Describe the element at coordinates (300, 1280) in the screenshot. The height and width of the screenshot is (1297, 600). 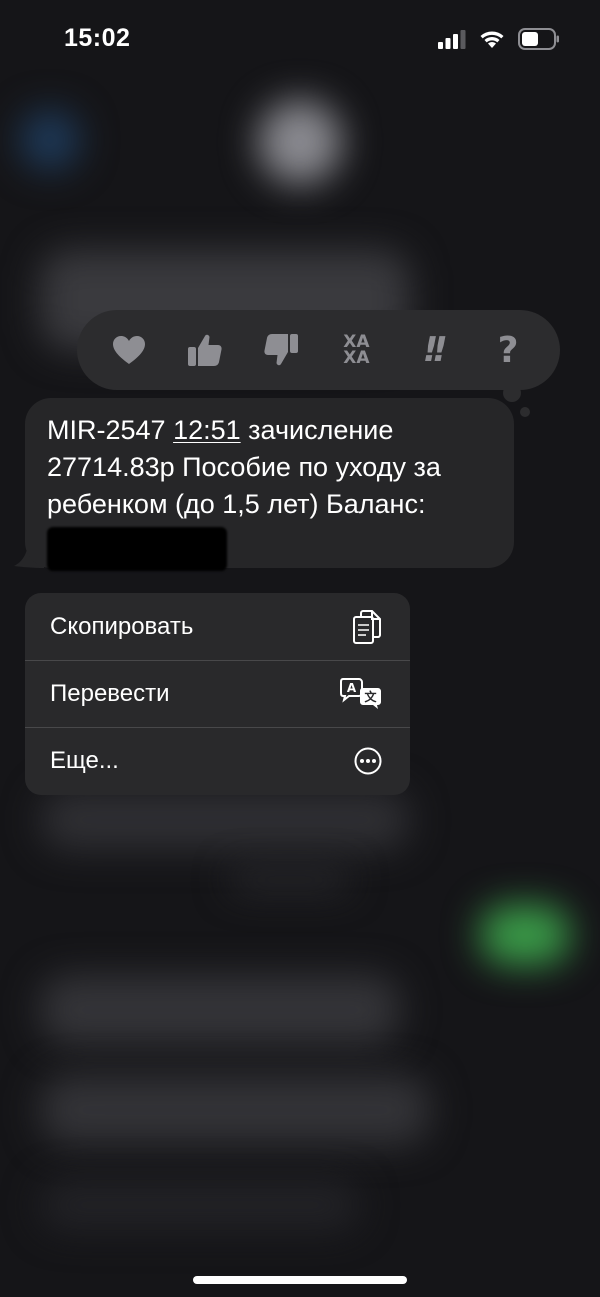
I see `home-indicator` at that location.